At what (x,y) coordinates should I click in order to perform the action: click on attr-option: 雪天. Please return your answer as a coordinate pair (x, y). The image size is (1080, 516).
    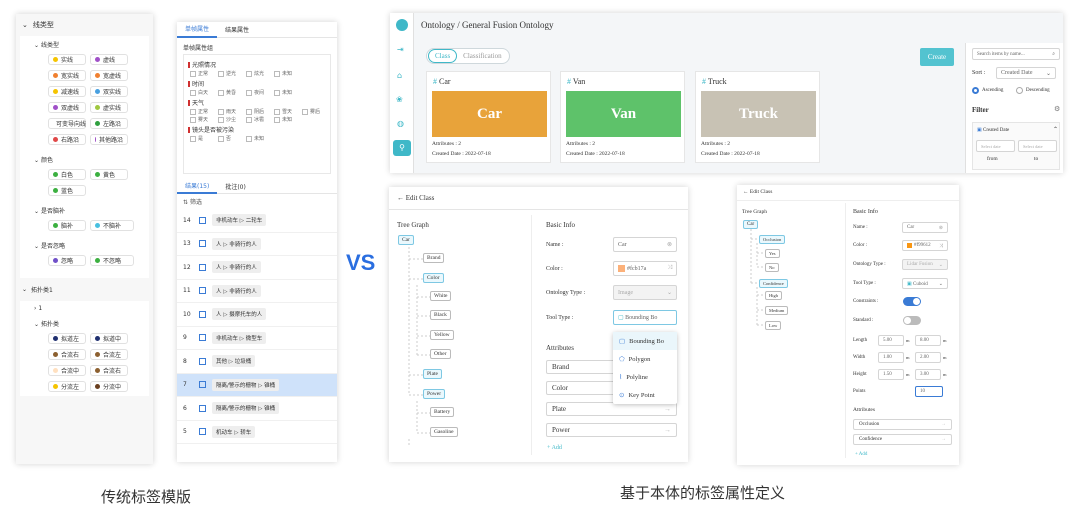
    Looking at the image, I should click on (287, 111).